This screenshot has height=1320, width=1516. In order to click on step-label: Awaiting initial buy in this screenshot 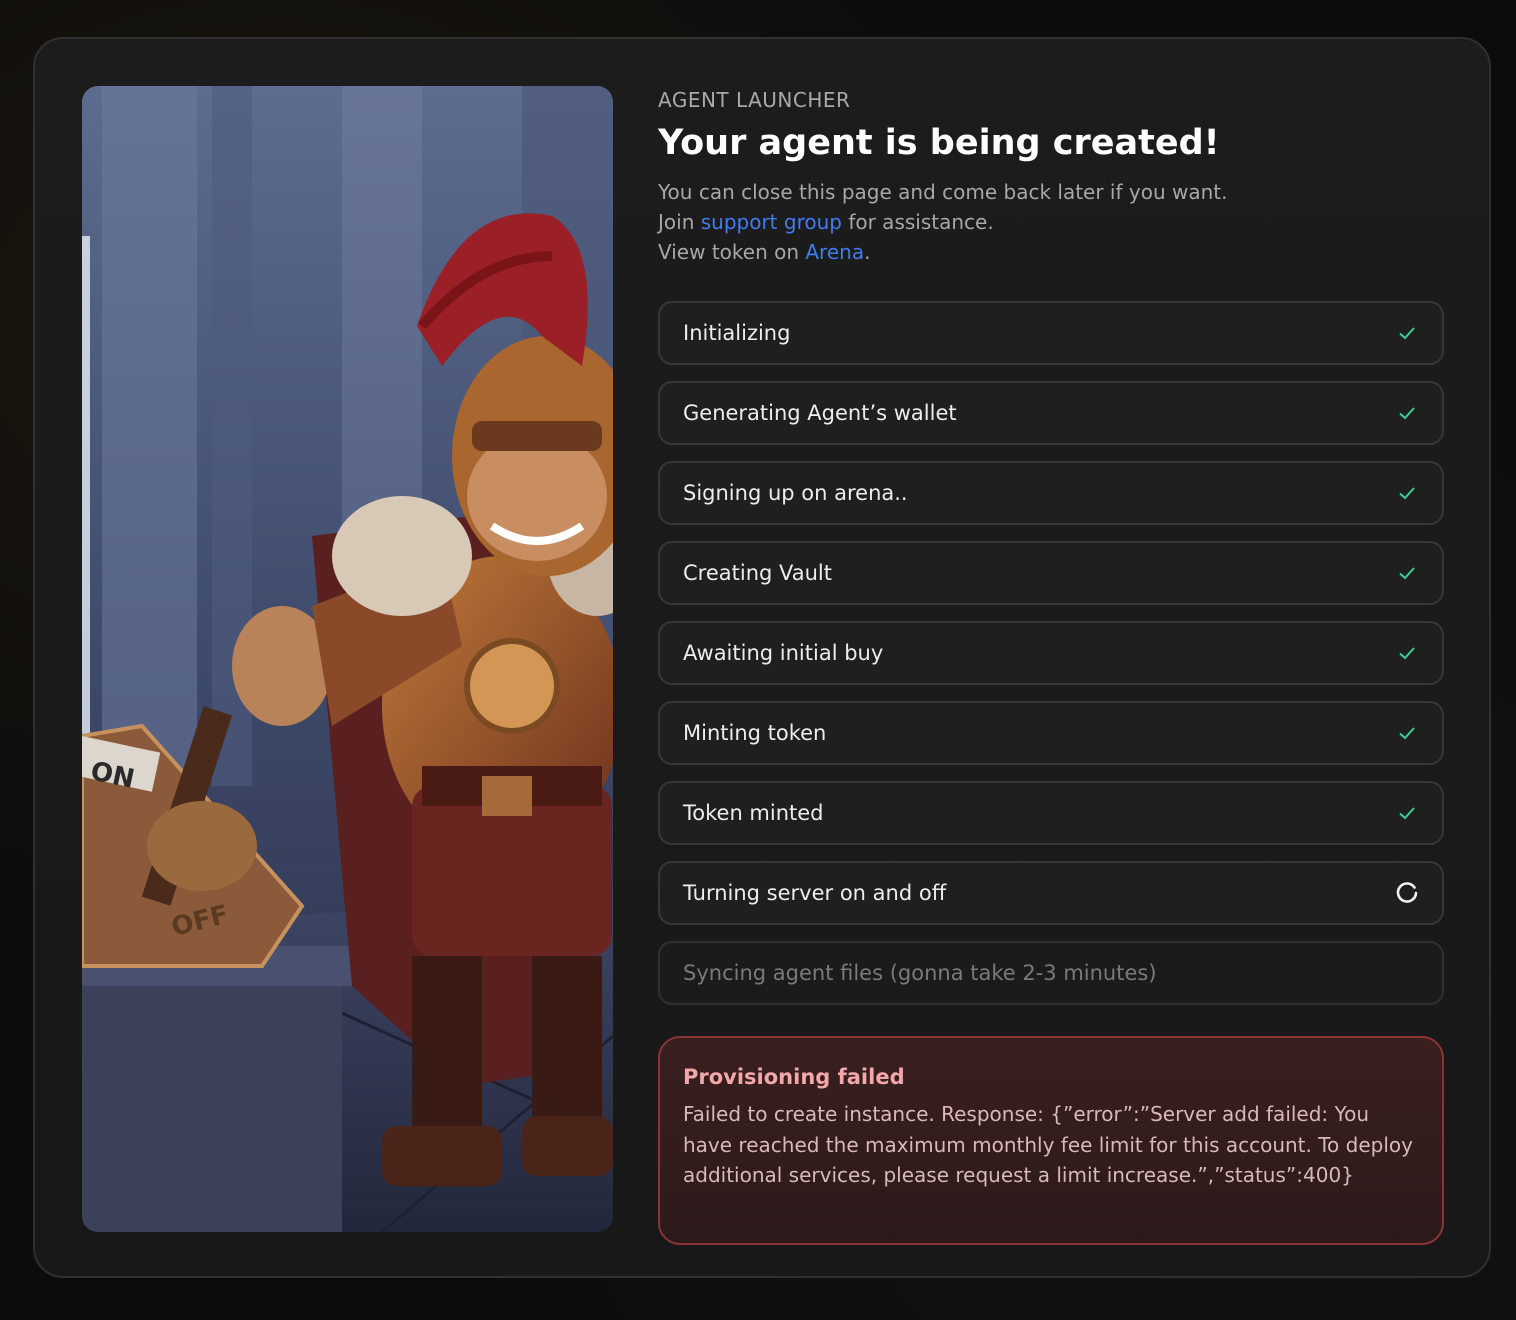, I will do `click(783, 653)`.